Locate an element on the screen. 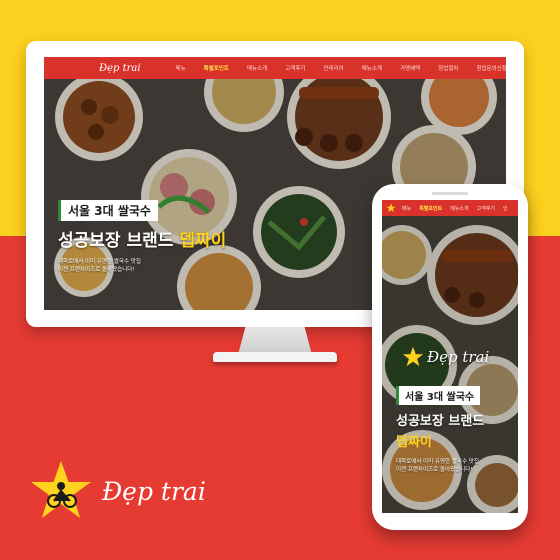  desktop-nav-menu: 메뉴 특별포인트 메뉴소개 고객후기 인테리어 매뉴소개 가맹혜택 창업절차 창업문의신청 is located at coordinates (336, 68).